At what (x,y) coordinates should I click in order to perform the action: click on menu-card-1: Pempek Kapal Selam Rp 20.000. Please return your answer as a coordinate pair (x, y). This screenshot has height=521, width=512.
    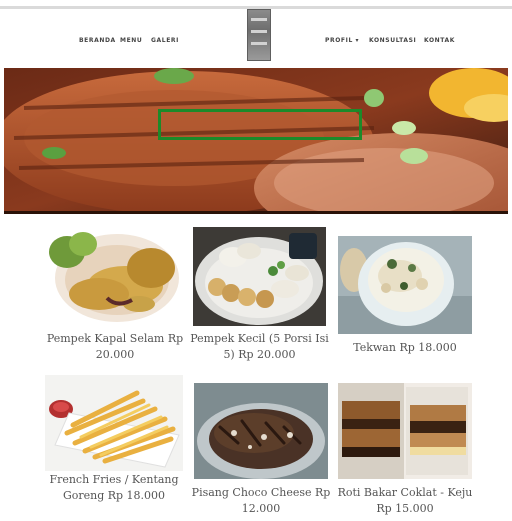
    Looking at the image, I should click on (115, 298).